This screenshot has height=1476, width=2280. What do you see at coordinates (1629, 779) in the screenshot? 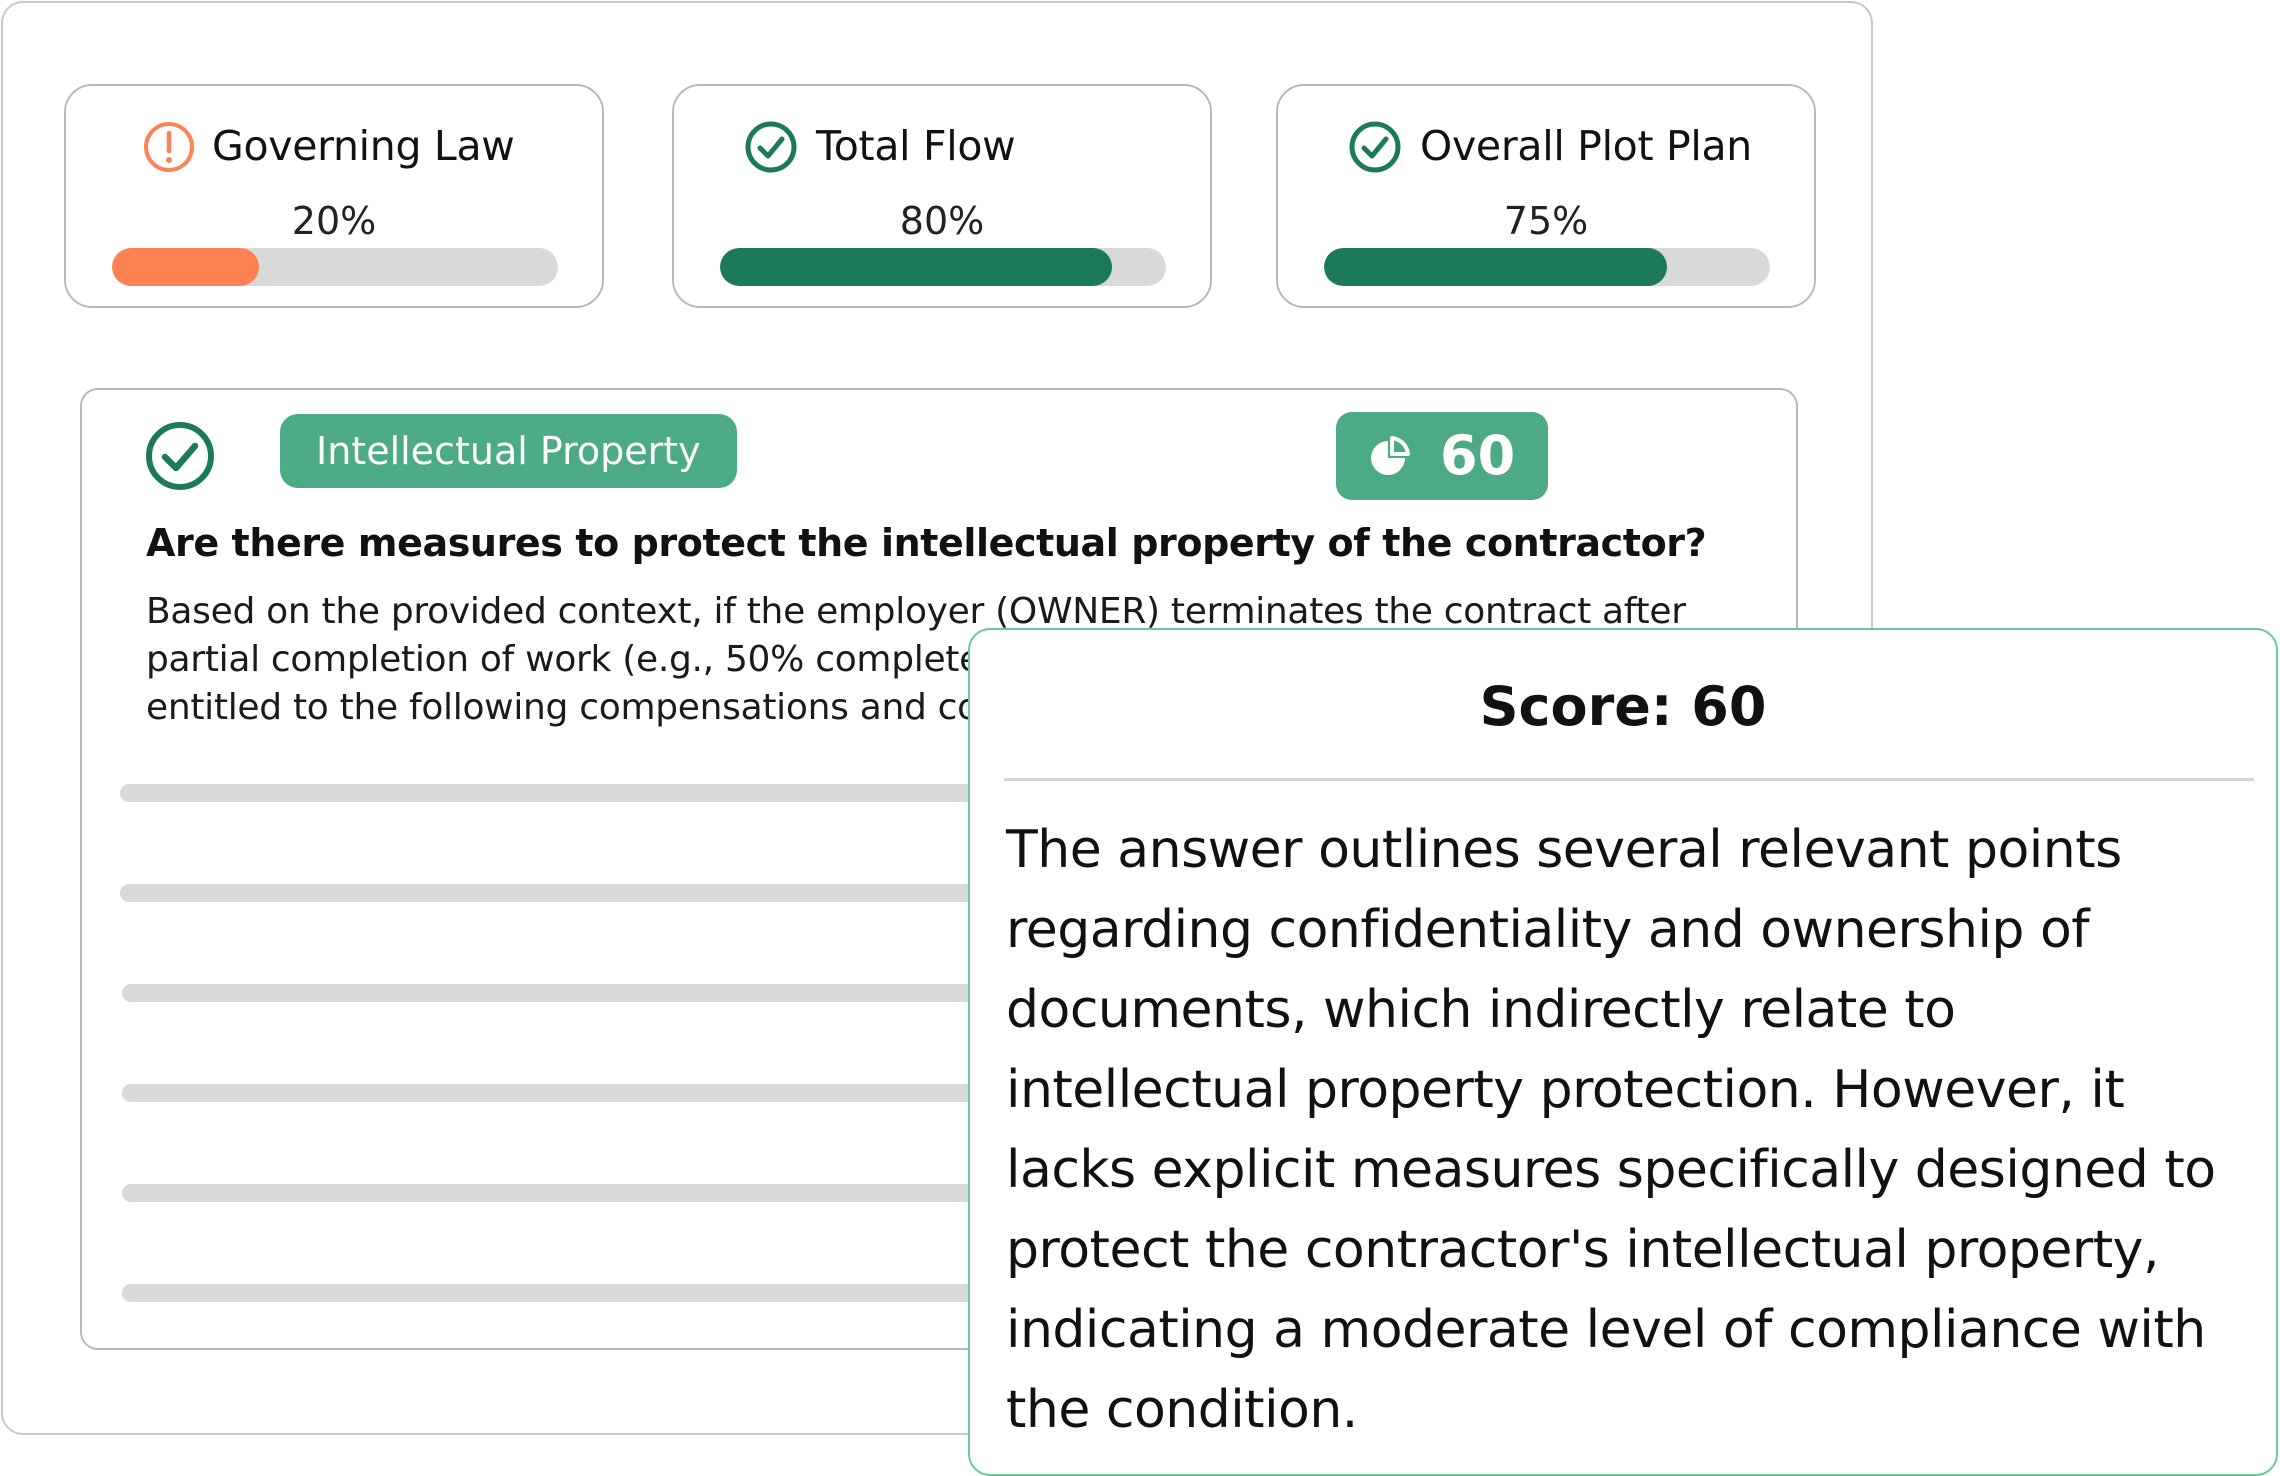
I see `divider` at bounding box center [1629, 779].